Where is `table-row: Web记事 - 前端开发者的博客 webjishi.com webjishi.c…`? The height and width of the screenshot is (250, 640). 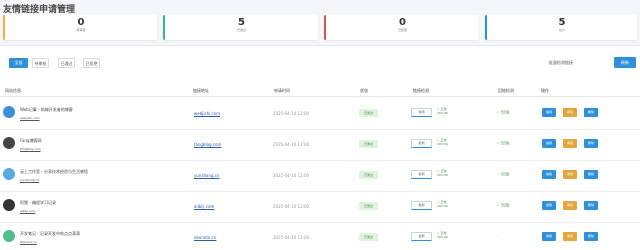 table-row: Web记事 - 前端开发者的博客 webjishi.com webjishi.c… is located at coordinates (320, 114).